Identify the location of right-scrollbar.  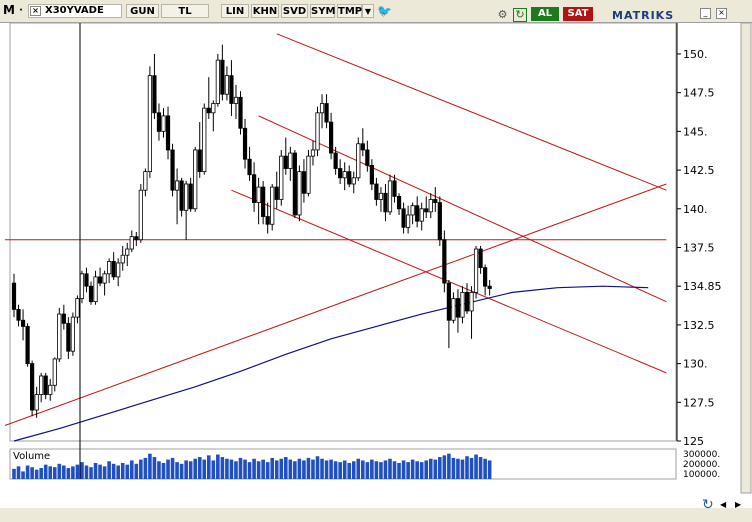
(746, 258).